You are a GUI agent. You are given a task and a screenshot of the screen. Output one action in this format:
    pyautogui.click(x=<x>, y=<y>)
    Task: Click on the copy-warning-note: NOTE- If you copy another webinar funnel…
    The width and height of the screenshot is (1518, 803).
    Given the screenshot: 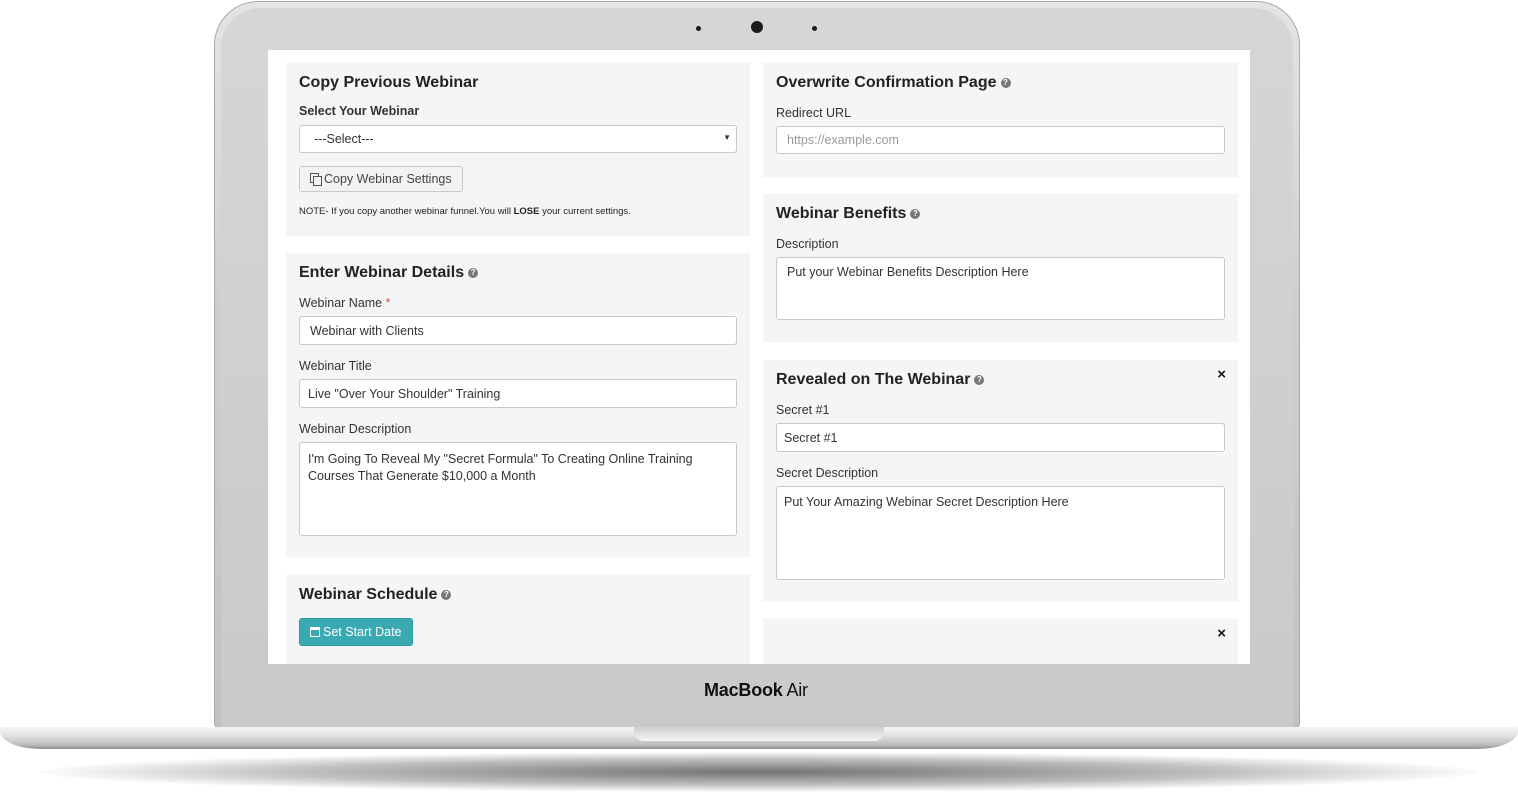 What is the action you would take?
    pyautogui.click(x=465, y=211)
    